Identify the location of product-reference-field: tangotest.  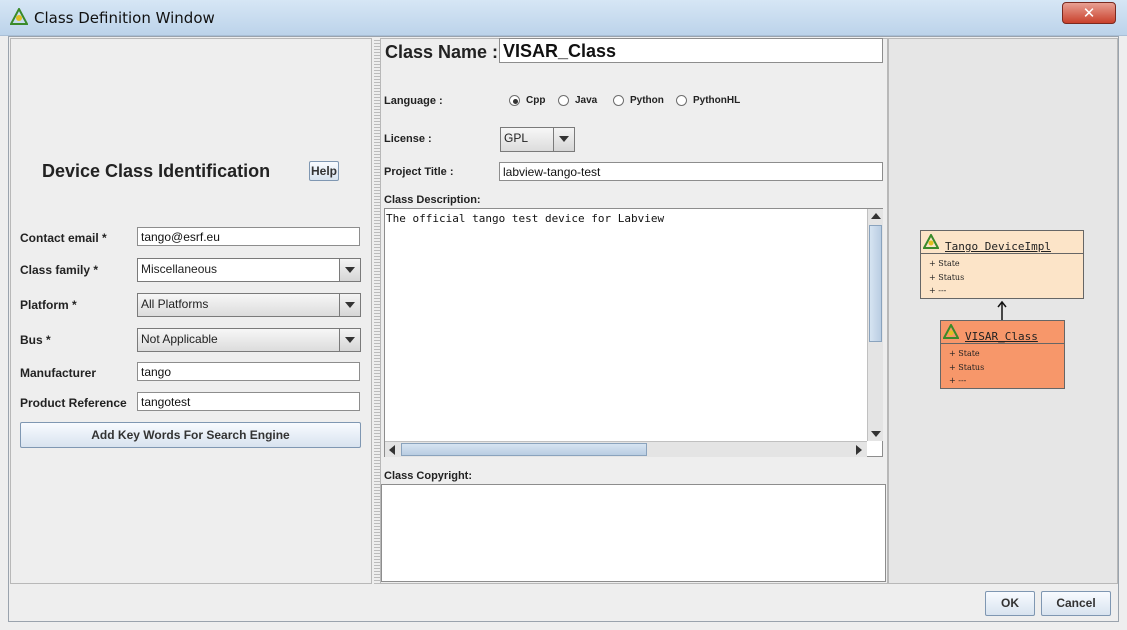
(248, 401).